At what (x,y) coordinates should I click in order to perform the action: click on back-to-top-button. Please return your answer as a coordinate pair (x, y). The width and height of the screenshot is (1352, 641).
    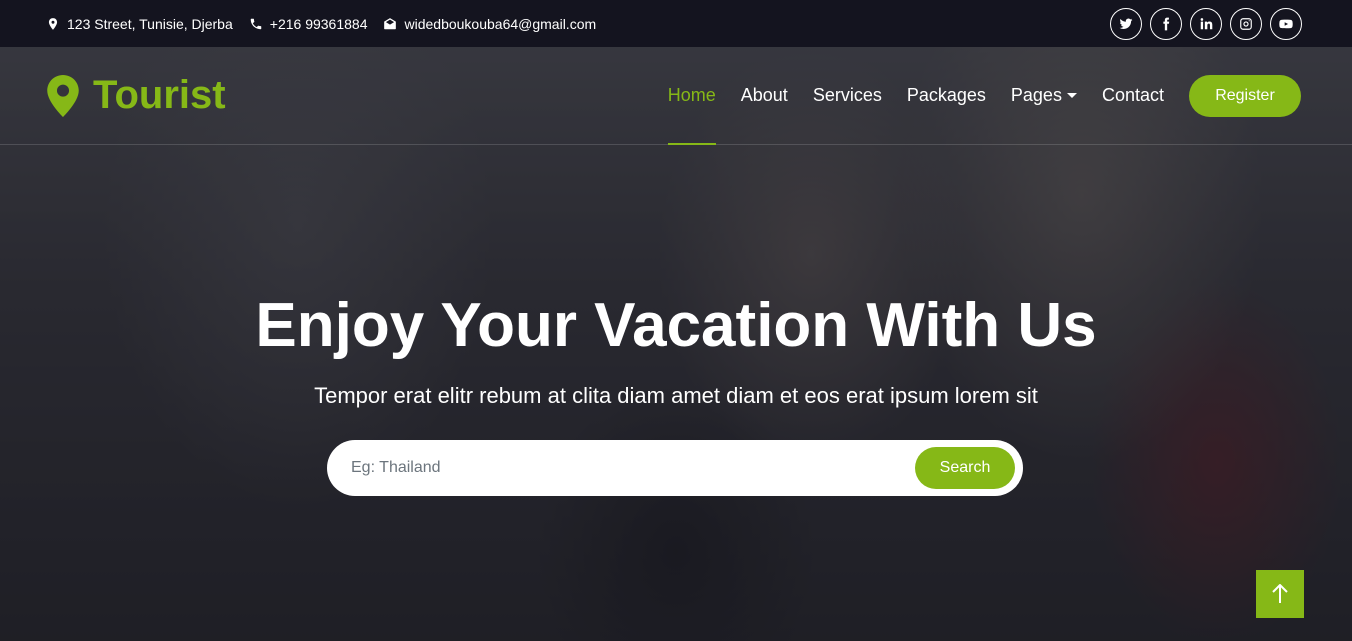
    Looking at the image, I should click on (1280, 594).